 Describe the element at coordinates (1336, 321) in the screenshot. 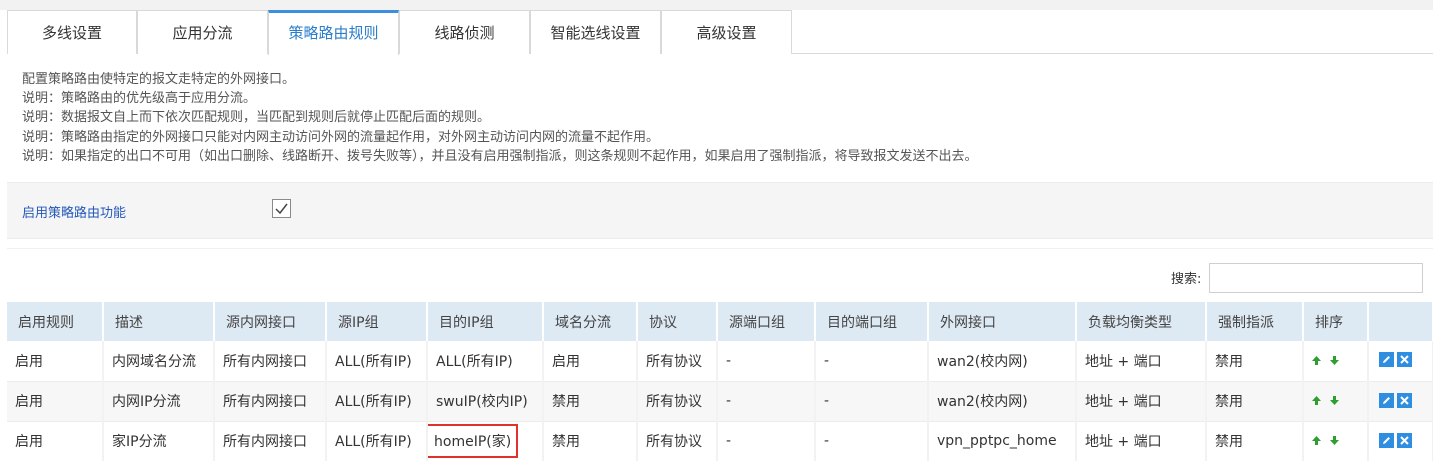

I see `column-header: 排序` at that location.